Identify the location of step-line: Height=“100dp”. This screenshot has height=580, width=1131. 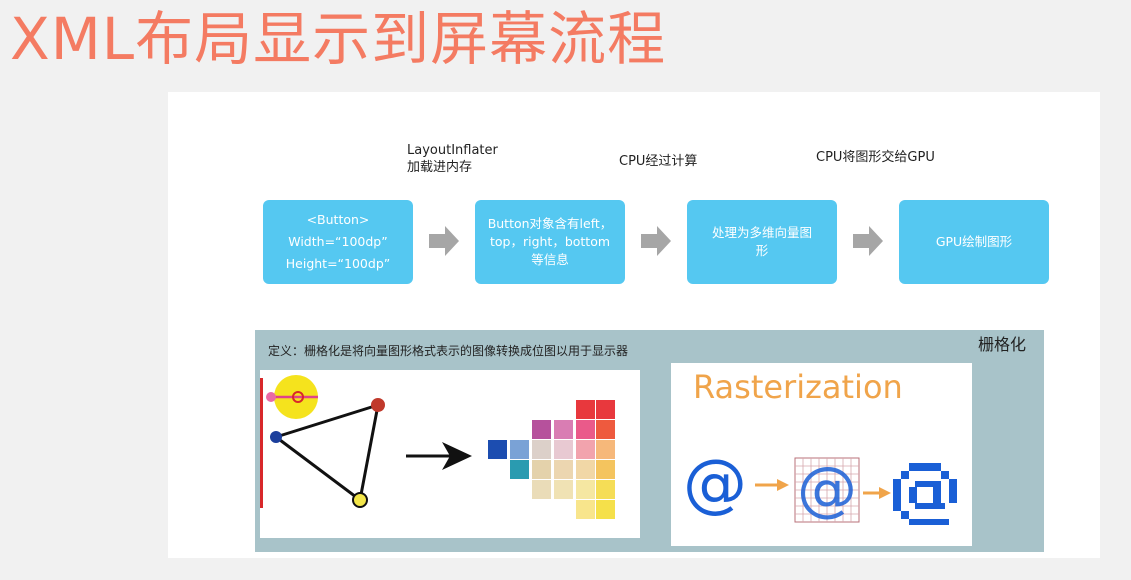
(338, 263).